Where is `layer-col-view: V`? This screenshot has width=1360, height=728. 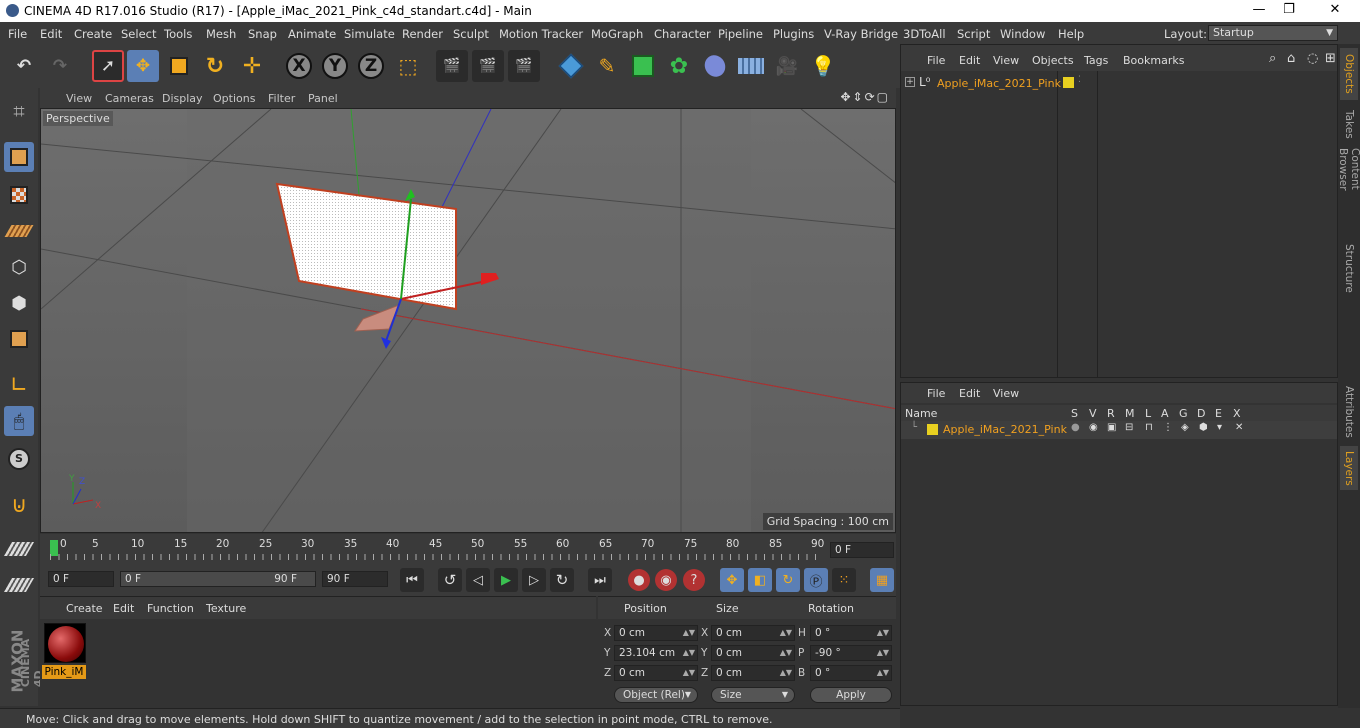
layer-col-view: V is located at coordinates (1093, 413).